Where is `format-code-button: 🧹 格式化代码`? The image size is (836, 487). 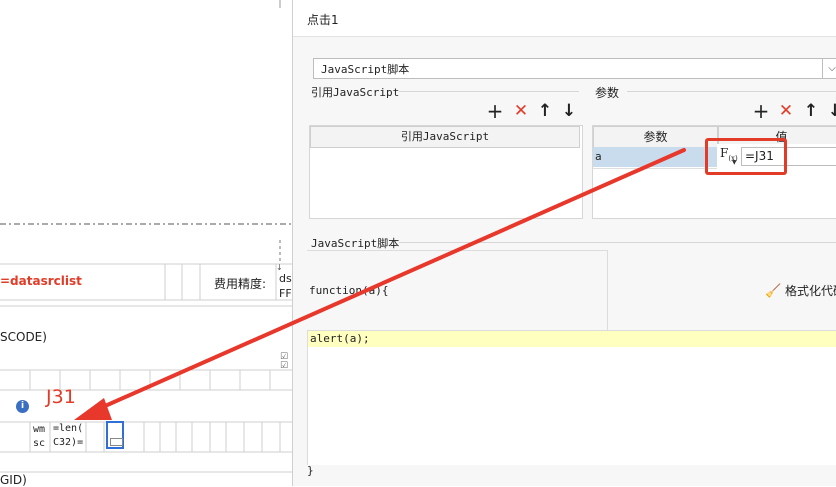 format-code-button: 🧹 格式化代码 is located at coordinates (800, 291).